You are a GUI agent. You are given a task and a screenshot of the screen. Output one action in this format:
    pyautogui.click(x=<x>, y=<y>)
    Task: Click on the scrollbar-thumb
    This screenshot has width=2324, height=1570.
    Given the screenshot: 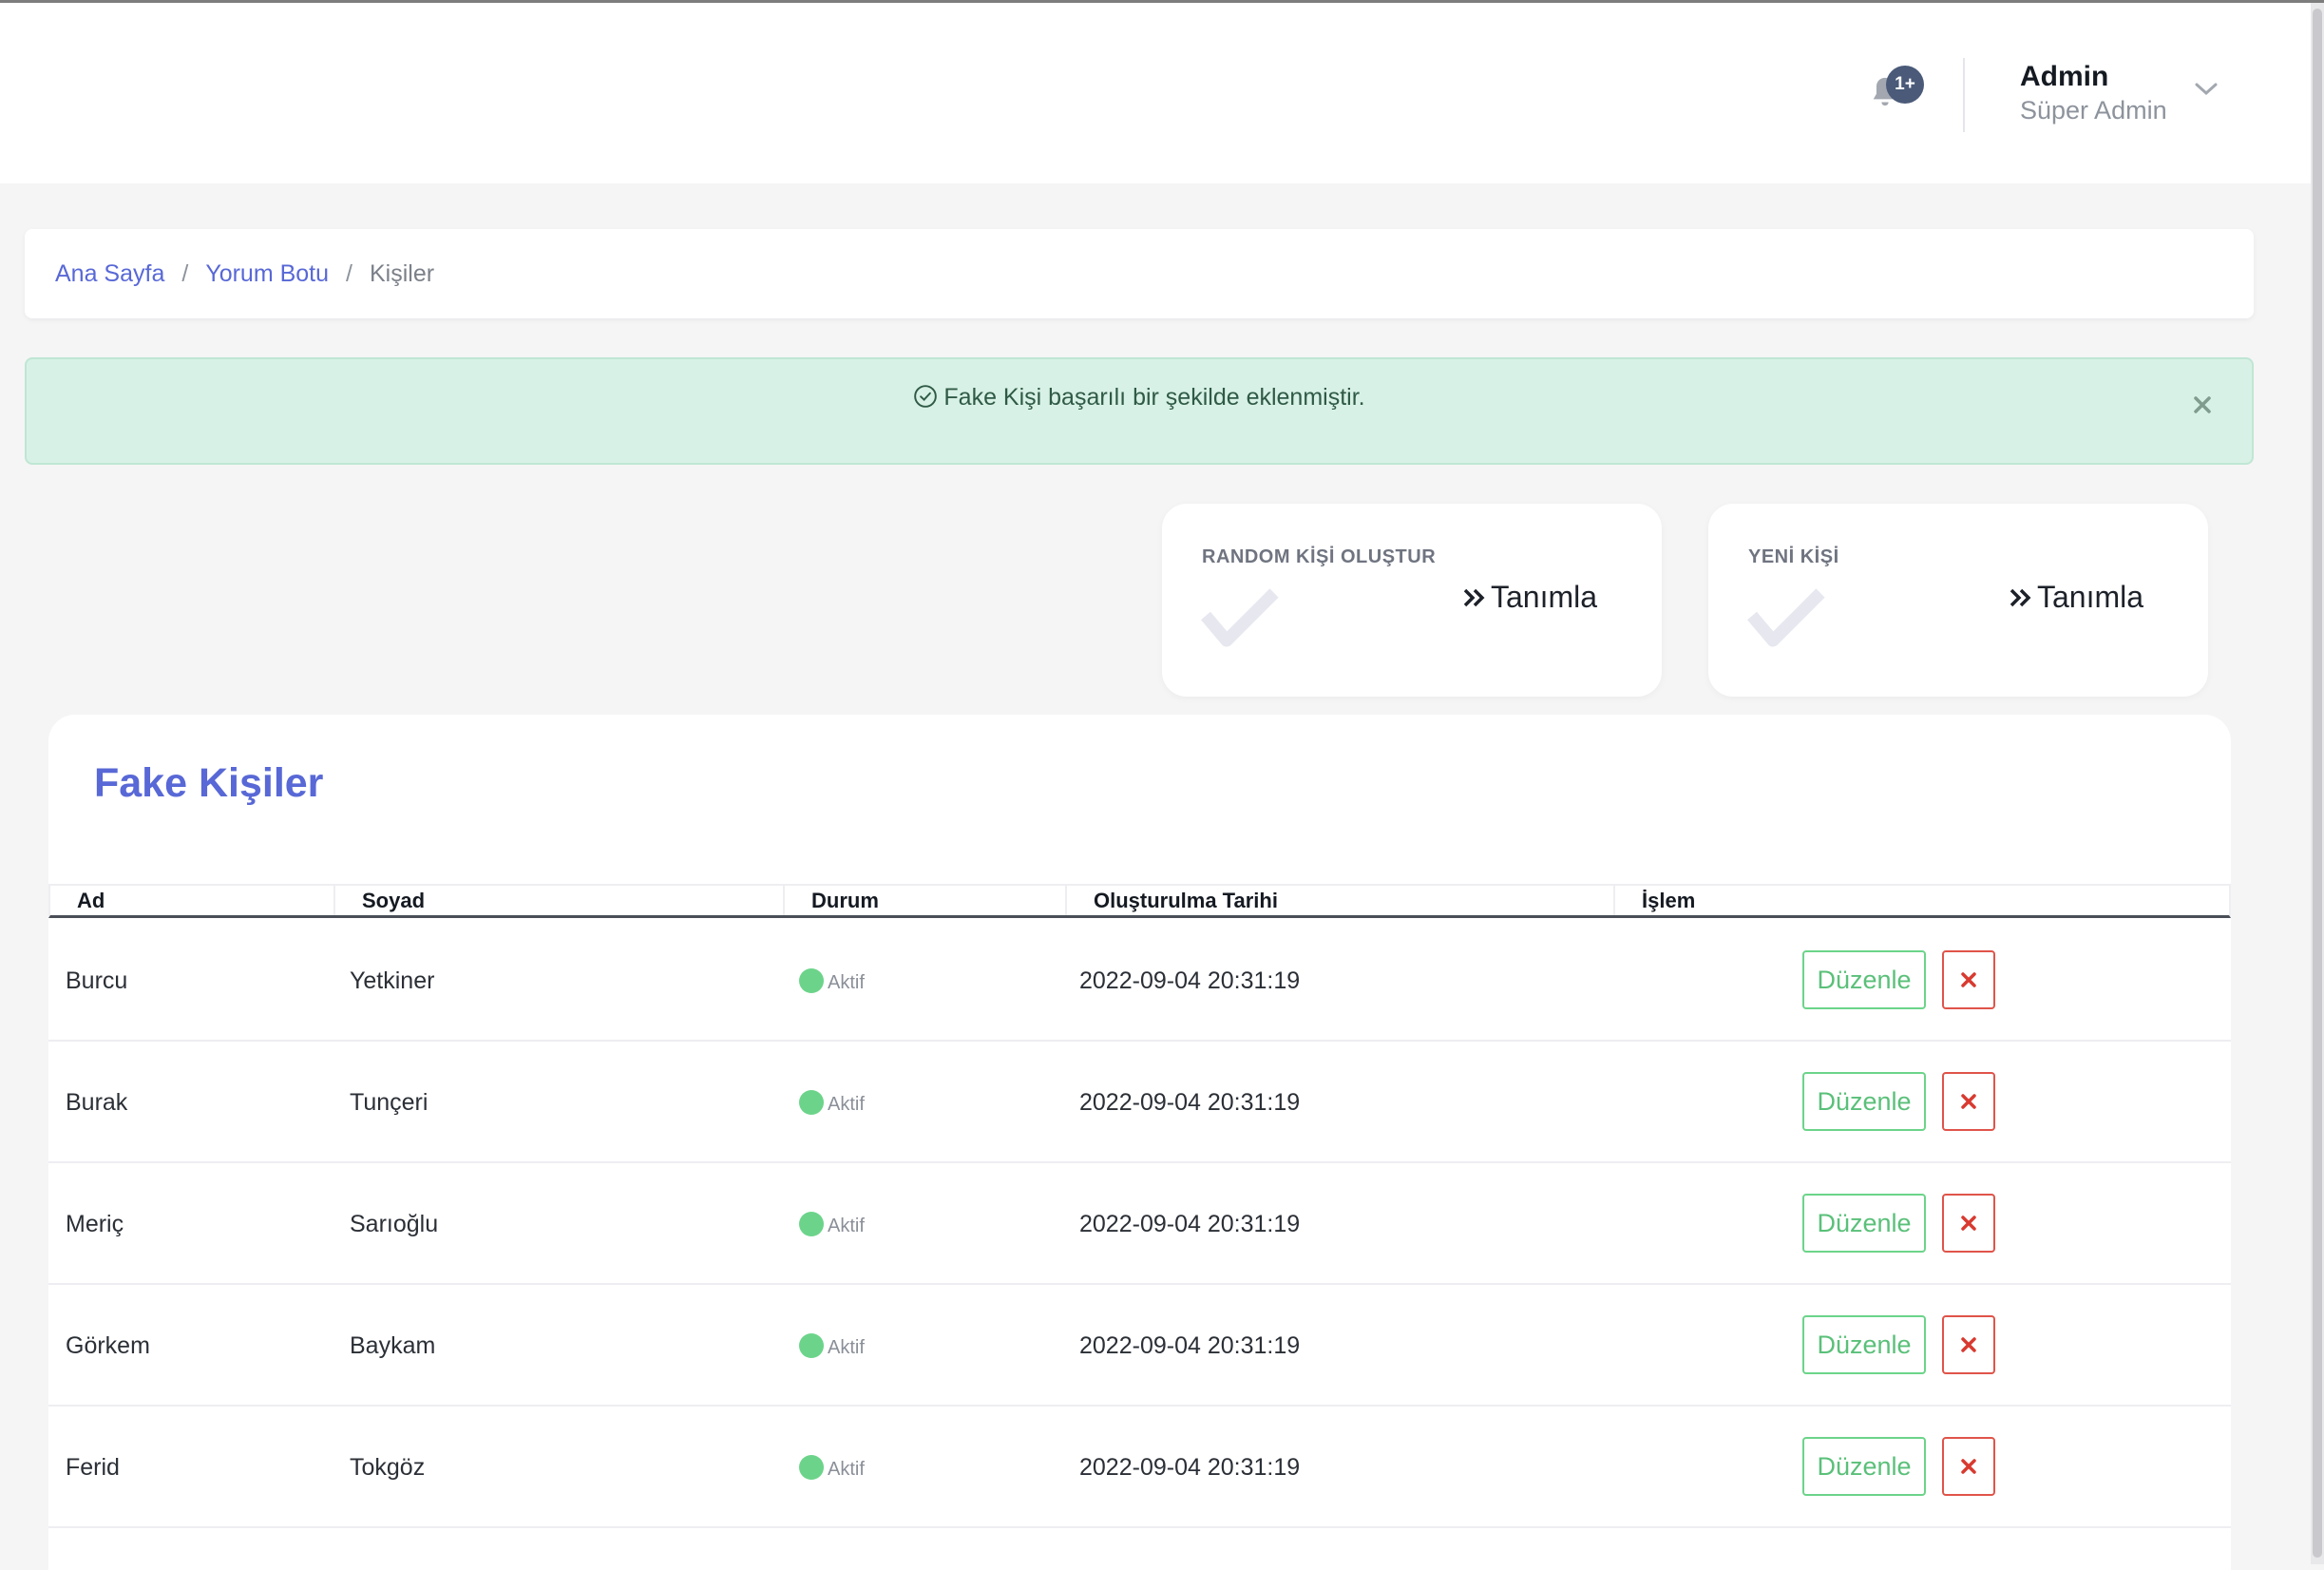 What is the action you would take?
    pyautogui.click(x=2317, y=784)
    